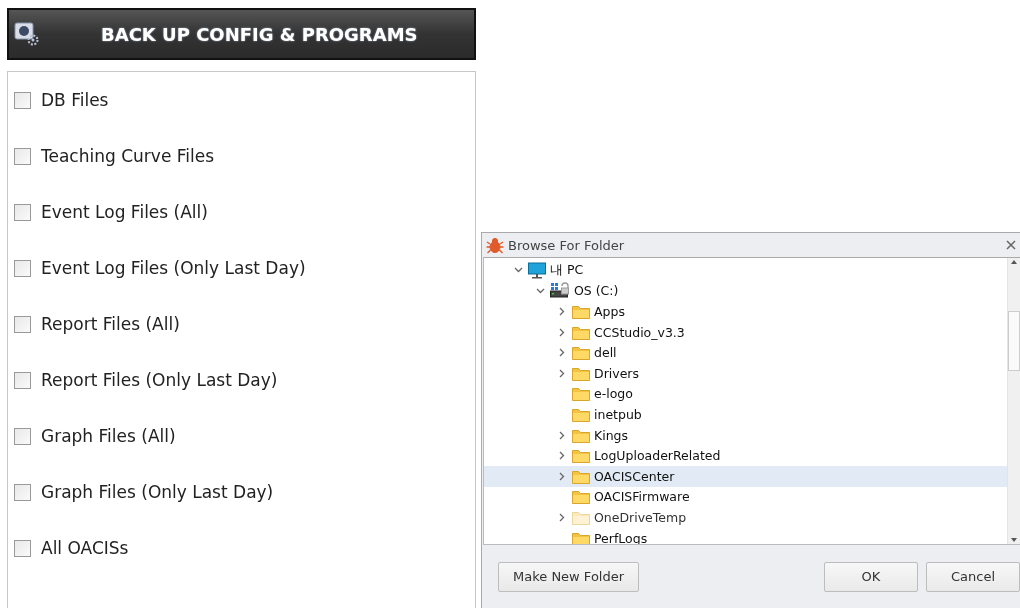  What do you see at coordinates (871, 576) in the screenshot?
I see `ok-button: OK` at bounding box center [871, 576].